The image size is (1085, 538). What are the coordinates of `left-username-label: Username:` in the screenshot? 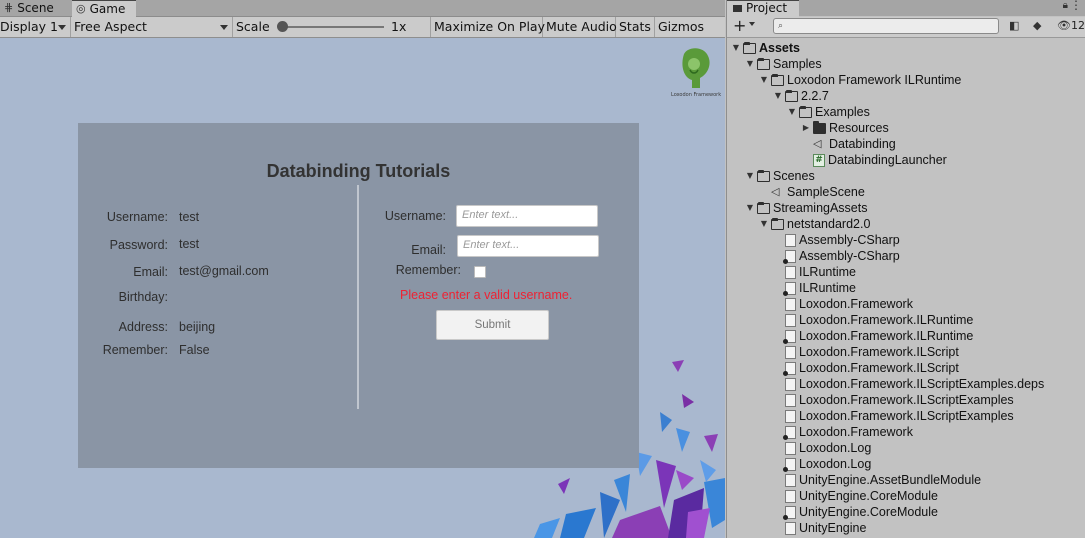 It's located at (137, 217).